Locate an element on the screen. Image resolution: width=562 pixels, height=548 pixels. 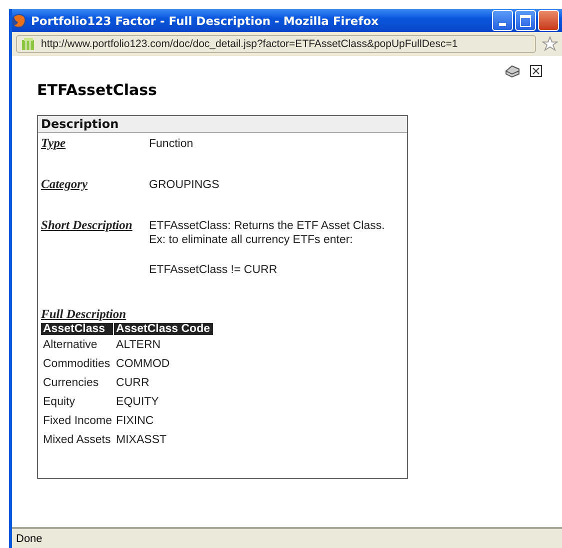
field-value: ETFAssetClass != CURR is located at coordinates (213, 270).